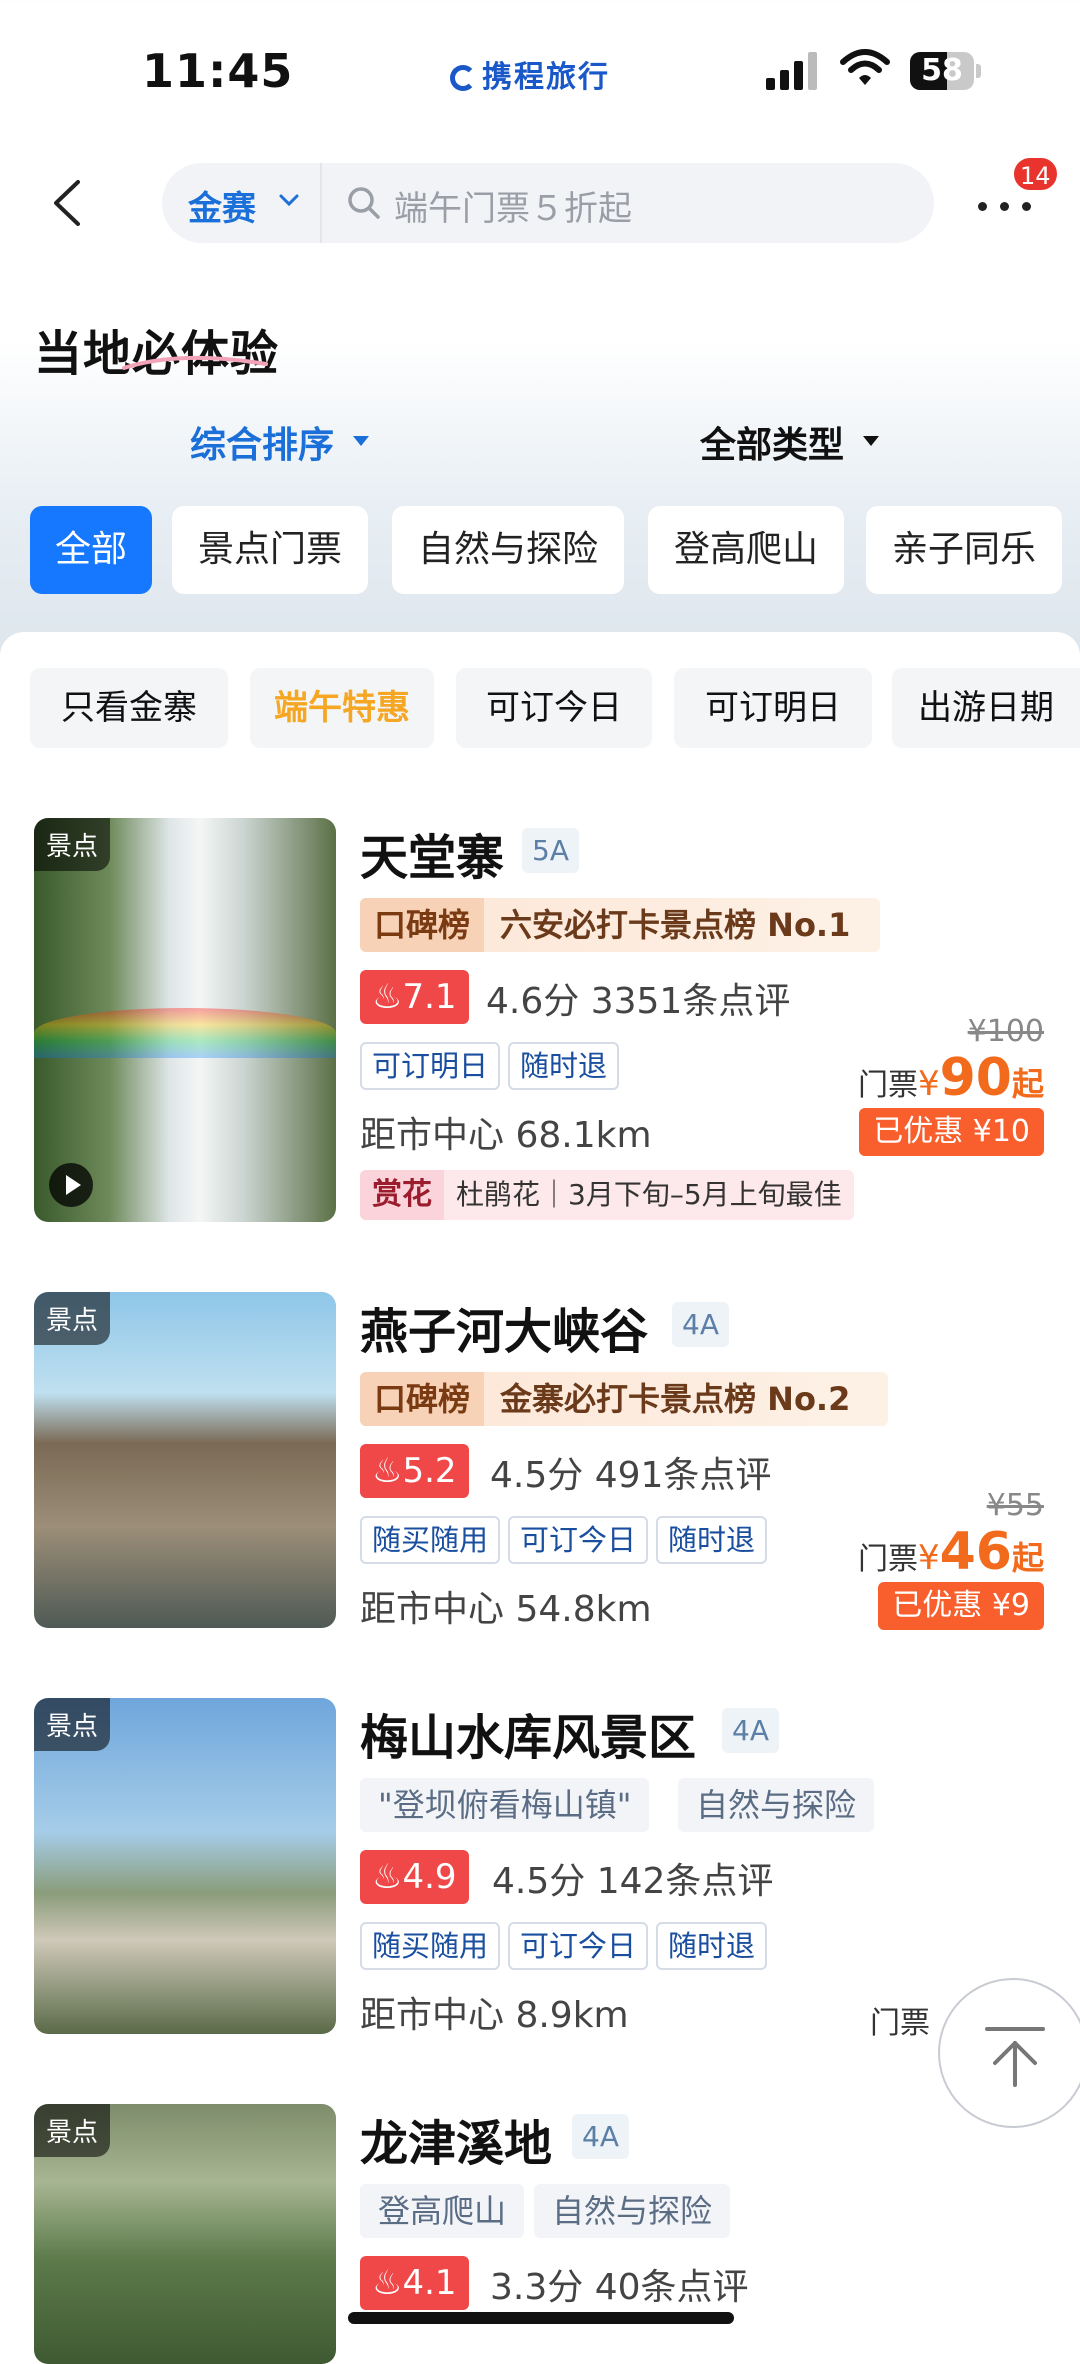  I want to click on rank-text: 六安必打卡景点榜 No.1, so click(675, 925).